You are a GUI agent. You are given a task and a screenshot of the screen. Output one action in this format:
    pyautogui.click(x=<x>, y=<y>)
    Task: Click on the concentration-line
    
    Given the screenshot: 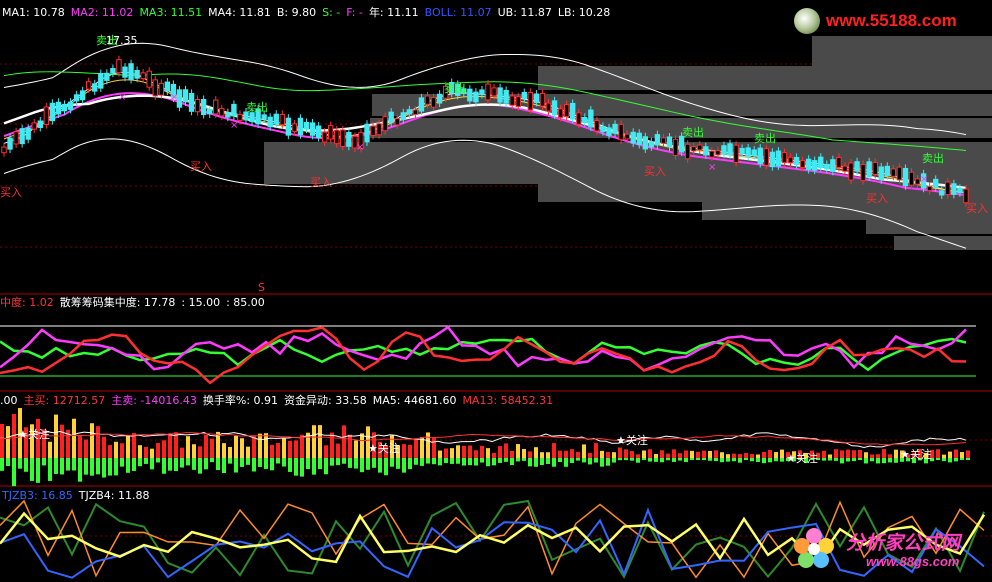 What is the action you would take?
    pyautogui.click(x=483, y=355)
    